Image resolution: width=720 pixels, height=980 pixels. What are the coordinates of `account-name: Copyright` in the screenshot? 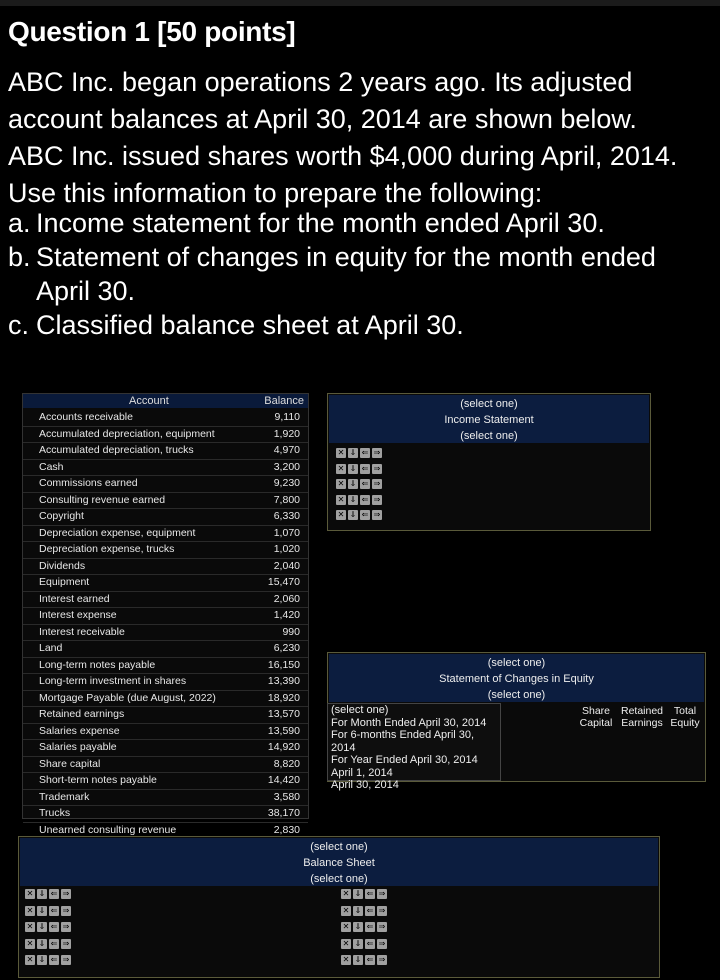 It's located at (61, 516).